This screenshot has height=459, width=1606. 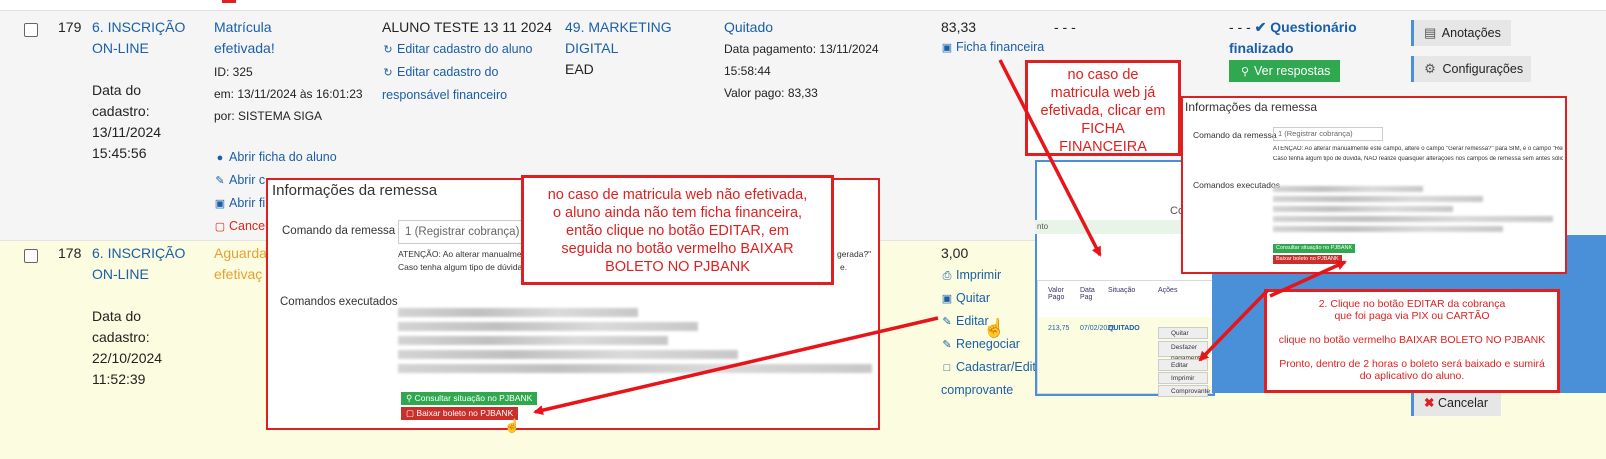 What do you see at coordinates (1050, 158) in the screenshot?
I see `arrow-to-finance-file` at bounding box center [1050, 158].